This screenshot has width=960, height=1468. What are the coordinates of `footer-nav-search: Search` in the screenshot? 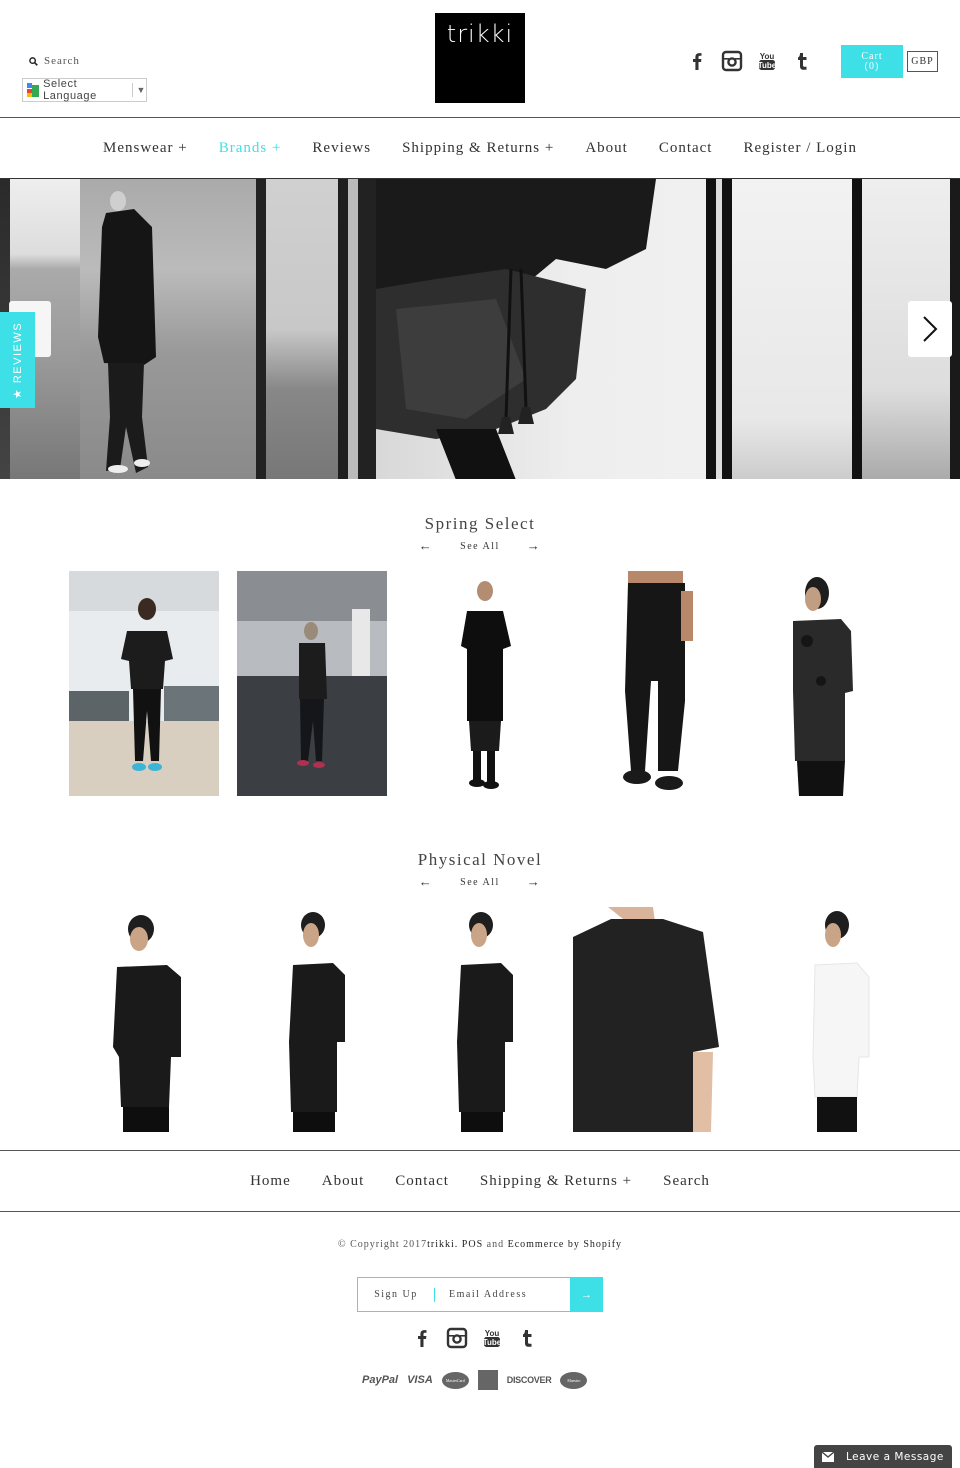 It's located at (686, 1181).